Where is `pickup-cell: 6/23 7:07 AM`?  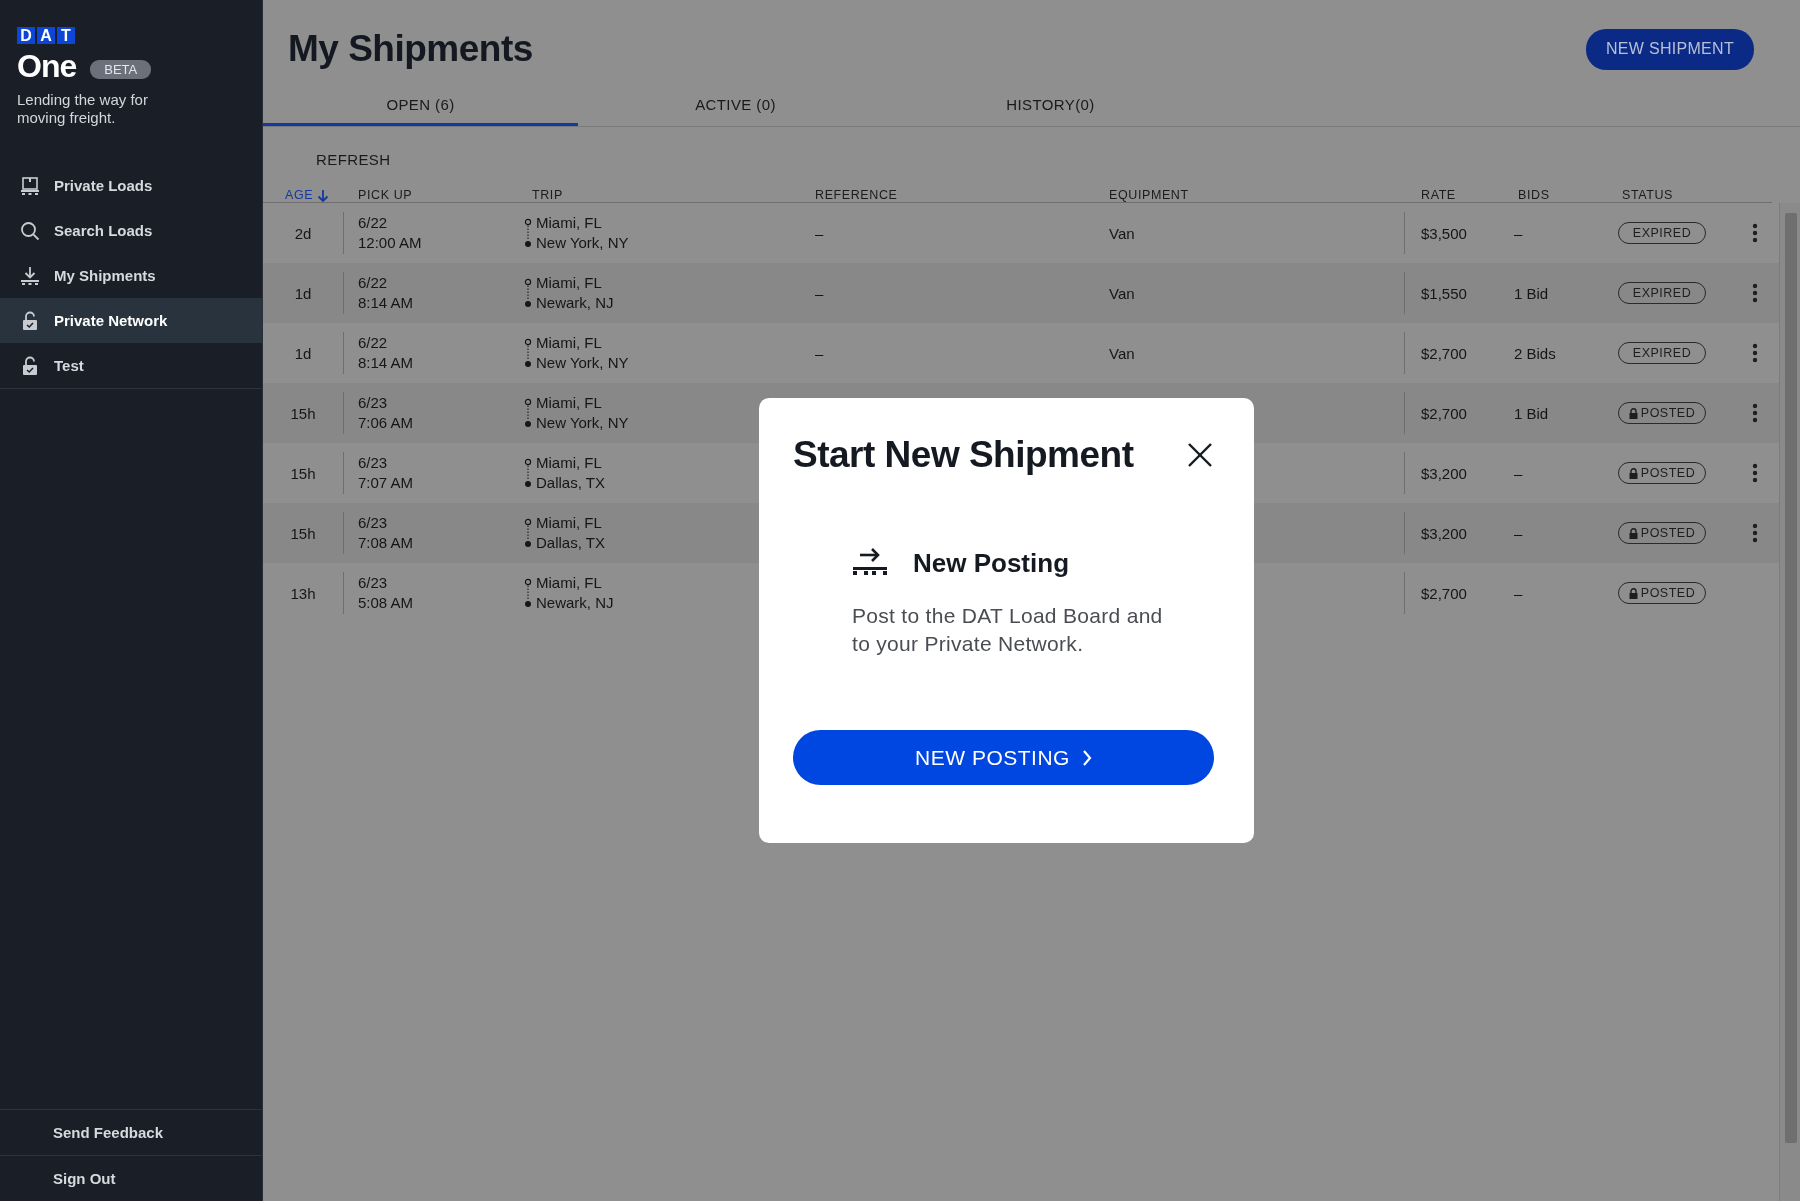 pickup-cell: 6/23 7:07 AM is located at coordinates (430, 473).